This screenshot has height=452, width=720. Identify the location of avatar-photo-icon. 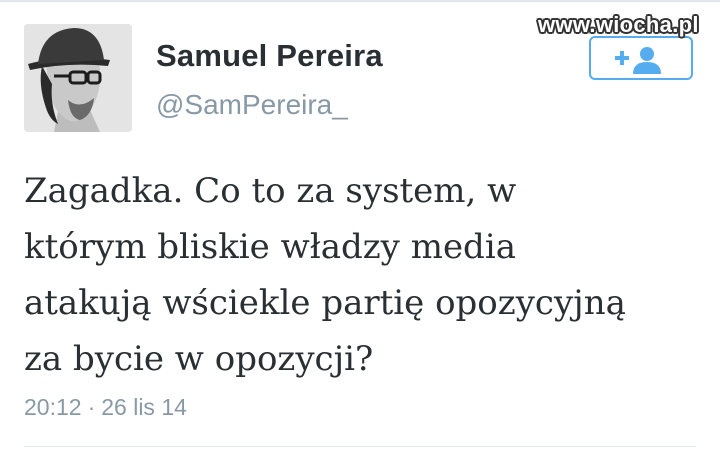
(78, 78).